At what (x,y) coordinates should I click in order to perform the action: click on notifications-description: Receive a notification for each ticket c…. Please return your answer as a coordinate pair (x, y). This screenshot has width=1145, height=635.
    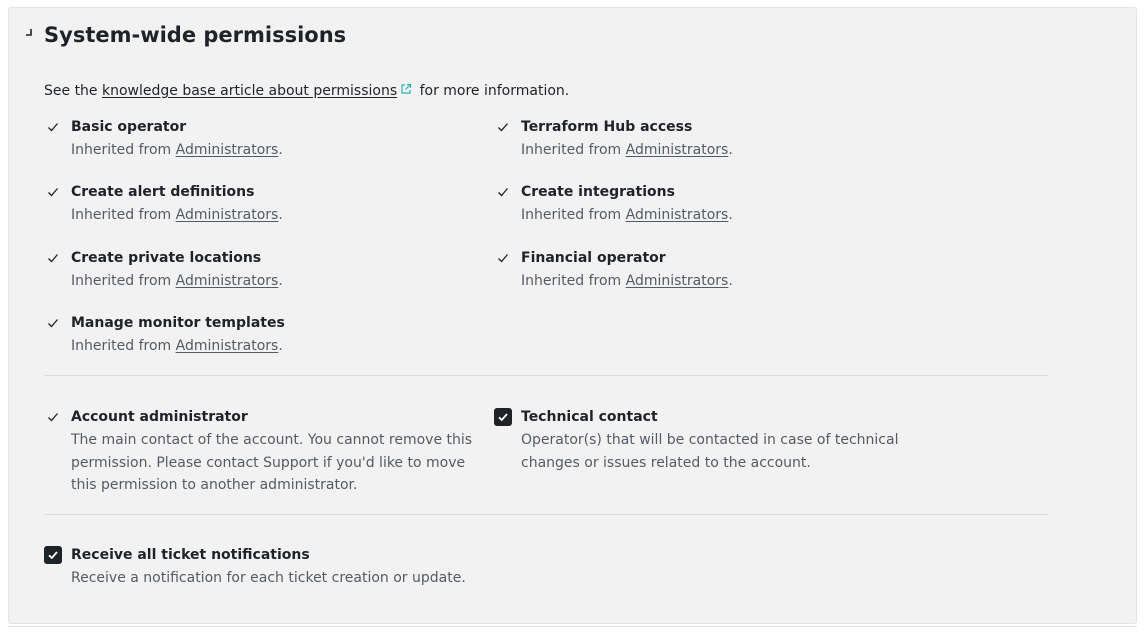
    Looking at the image, I should click on (268, 578).